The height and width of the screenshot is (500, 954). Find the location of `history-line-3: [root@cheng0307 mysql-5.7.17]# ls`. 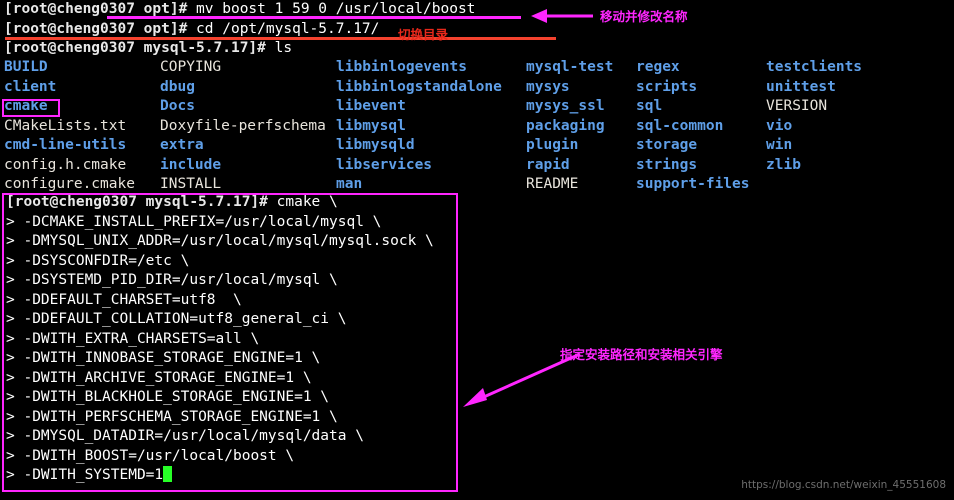

history-line-3: [root@cheng0307 mysql-5.7.17]# ls is located at coordinates (148, 49).